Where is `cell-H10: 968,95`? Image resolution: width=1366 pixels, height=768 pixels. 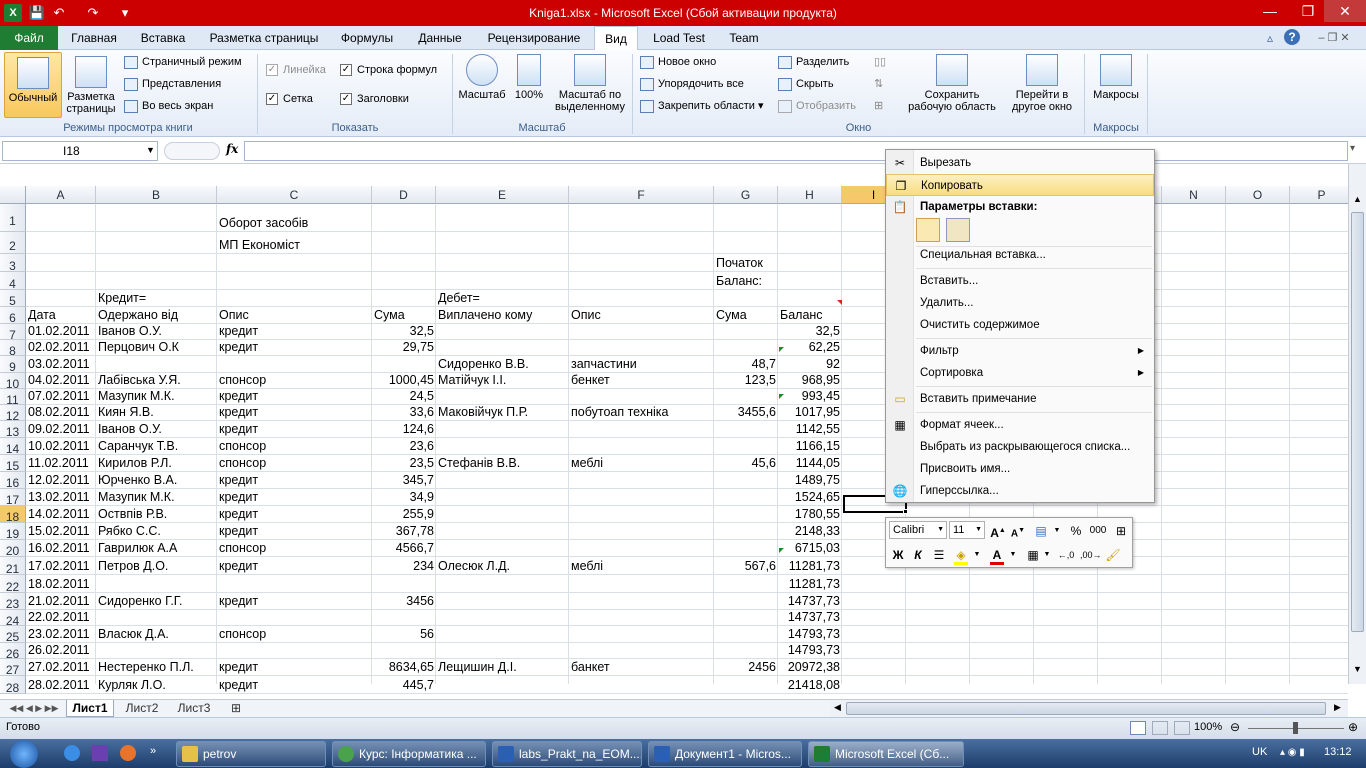
cell-H10: 968,95 is located at coordinates (810, 380).